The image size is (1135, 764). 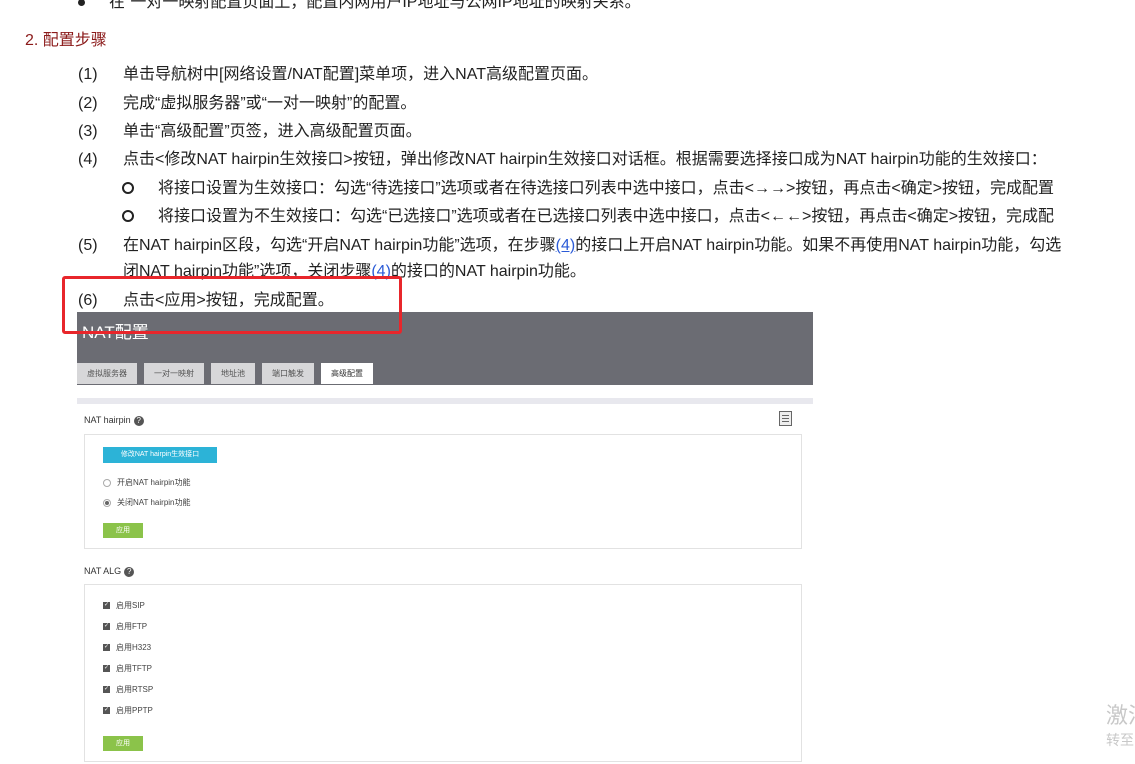 I want to click on tab-one-to-one: 一对一映射, so click(x=174, y=373).